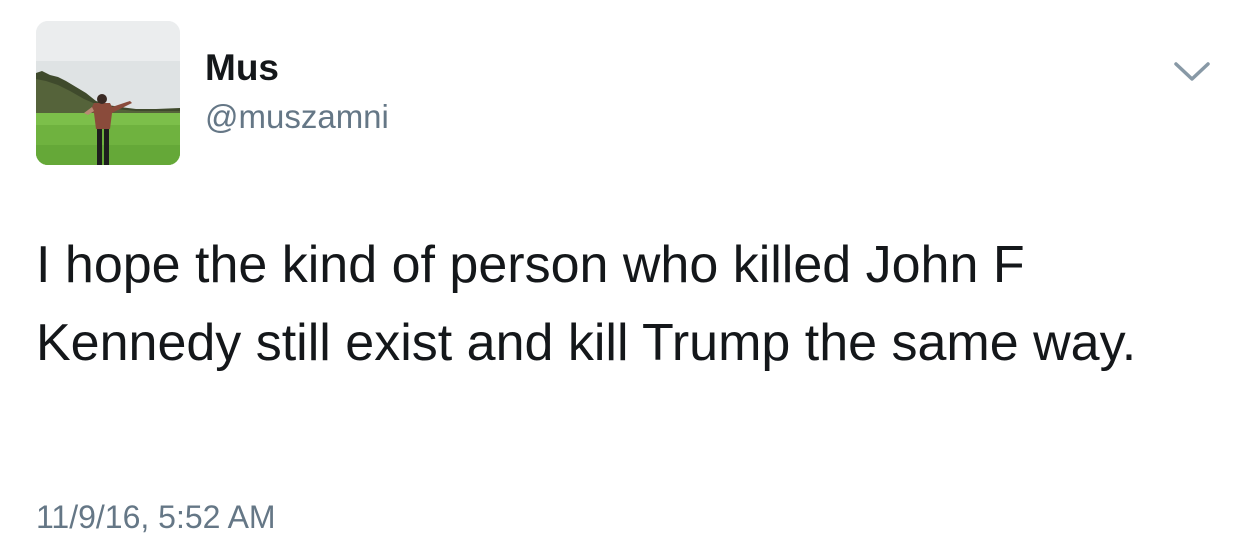  What do you see at coordinates (156, 517) in the screenshot?
I see `tweet-timestamp: 11/9/16, 5:52 AM` at bounding box center [156, 517].